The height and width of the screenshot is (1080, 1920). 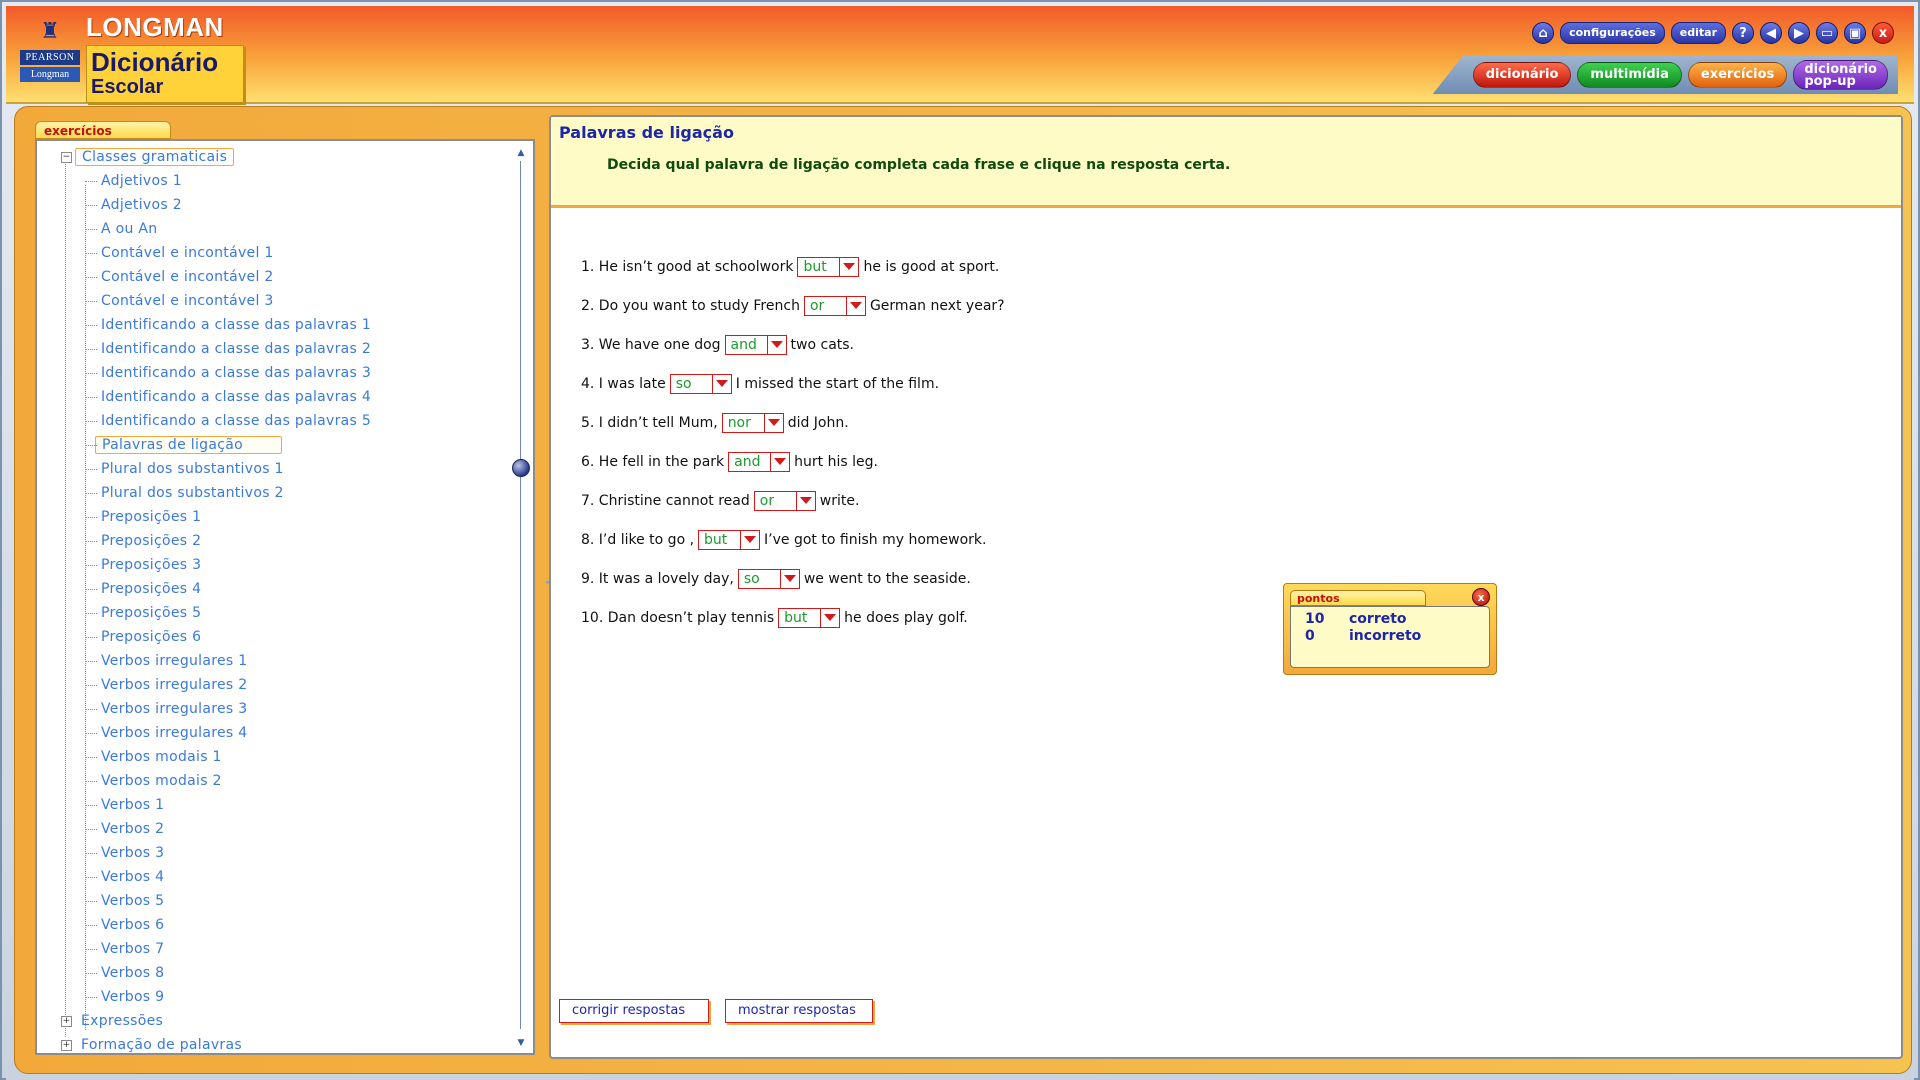 I want to click on answer-value: but, so click(x=815, y=266).